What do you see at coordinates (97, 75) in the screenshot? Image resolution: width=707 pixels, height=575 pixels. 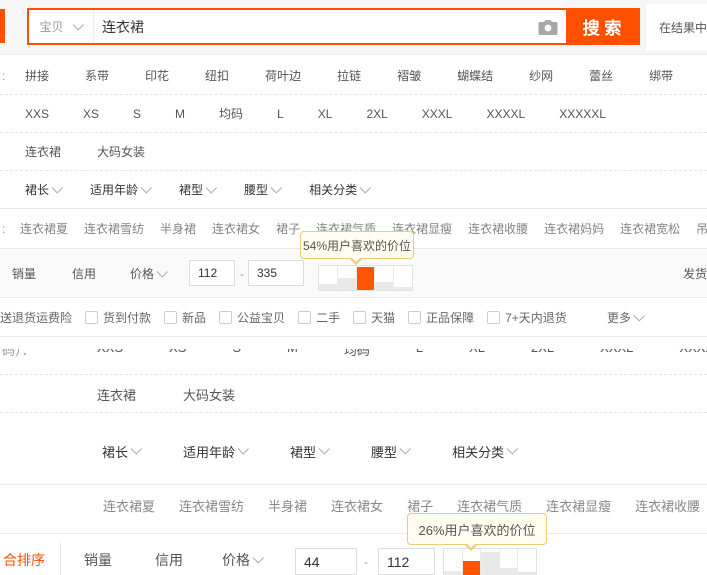 I see `style-tag: 系带` at bounding box center [97, 75].